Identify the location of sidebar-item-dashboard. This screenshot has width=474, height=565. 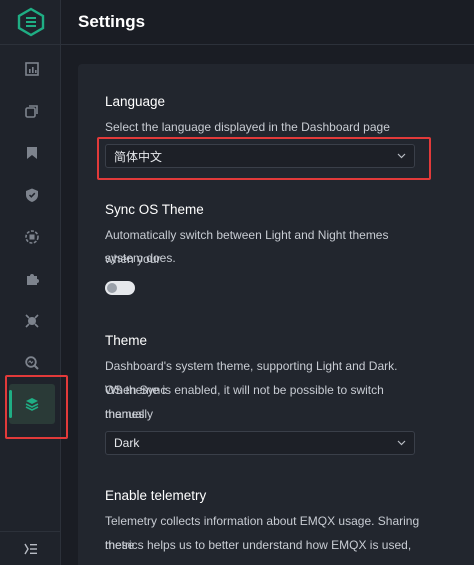
(32, 69).